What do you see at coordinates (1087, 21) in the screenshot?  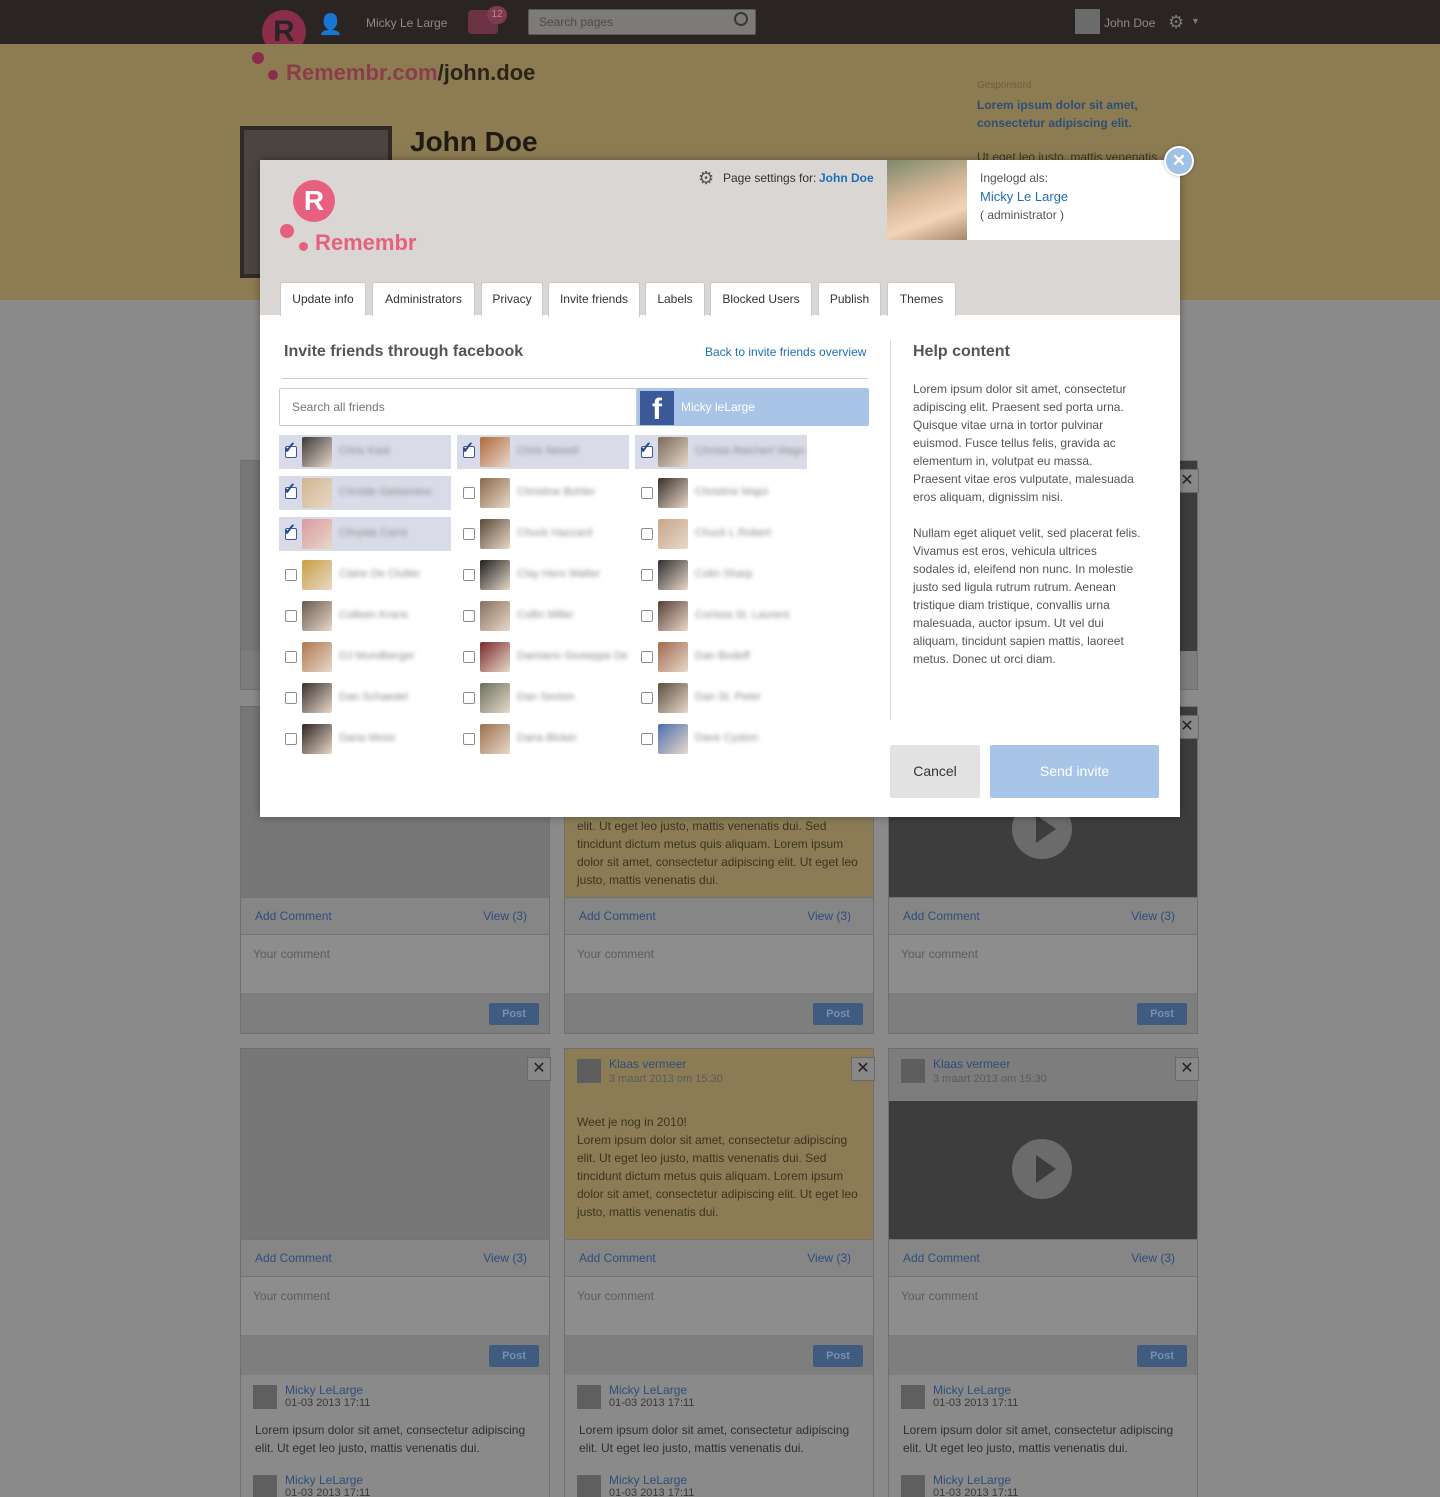 I see `account-avatar` at bounding box center [1087, 21].